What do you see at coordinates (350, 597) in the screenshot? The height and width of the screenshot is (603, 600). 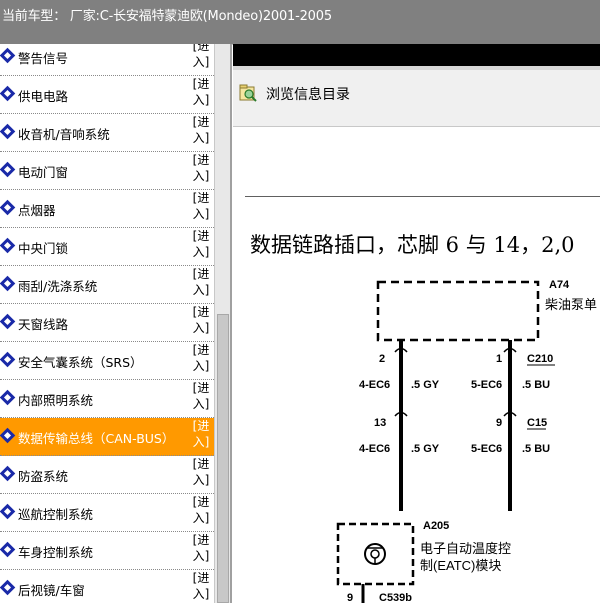 I see `pin-9b: 9` at bounding box center [350, 597].